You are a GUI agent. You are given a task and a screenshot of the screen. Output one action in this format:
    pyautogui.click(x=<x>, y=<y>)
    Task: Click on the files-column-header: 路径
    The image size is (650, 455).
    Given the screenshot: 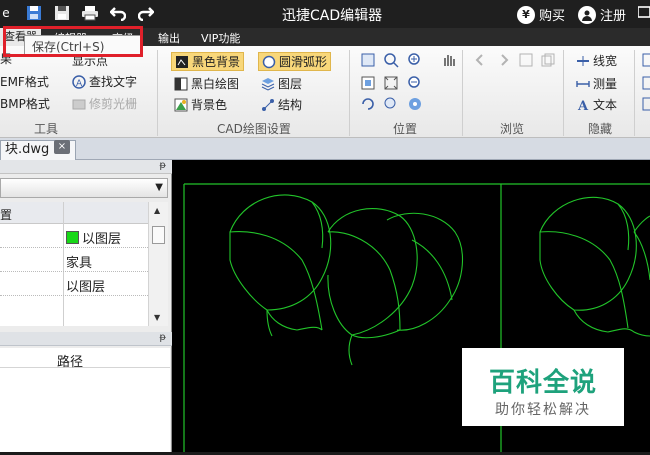 What is the action you would take?
    pyautogui.click(x=85, y=359)
    